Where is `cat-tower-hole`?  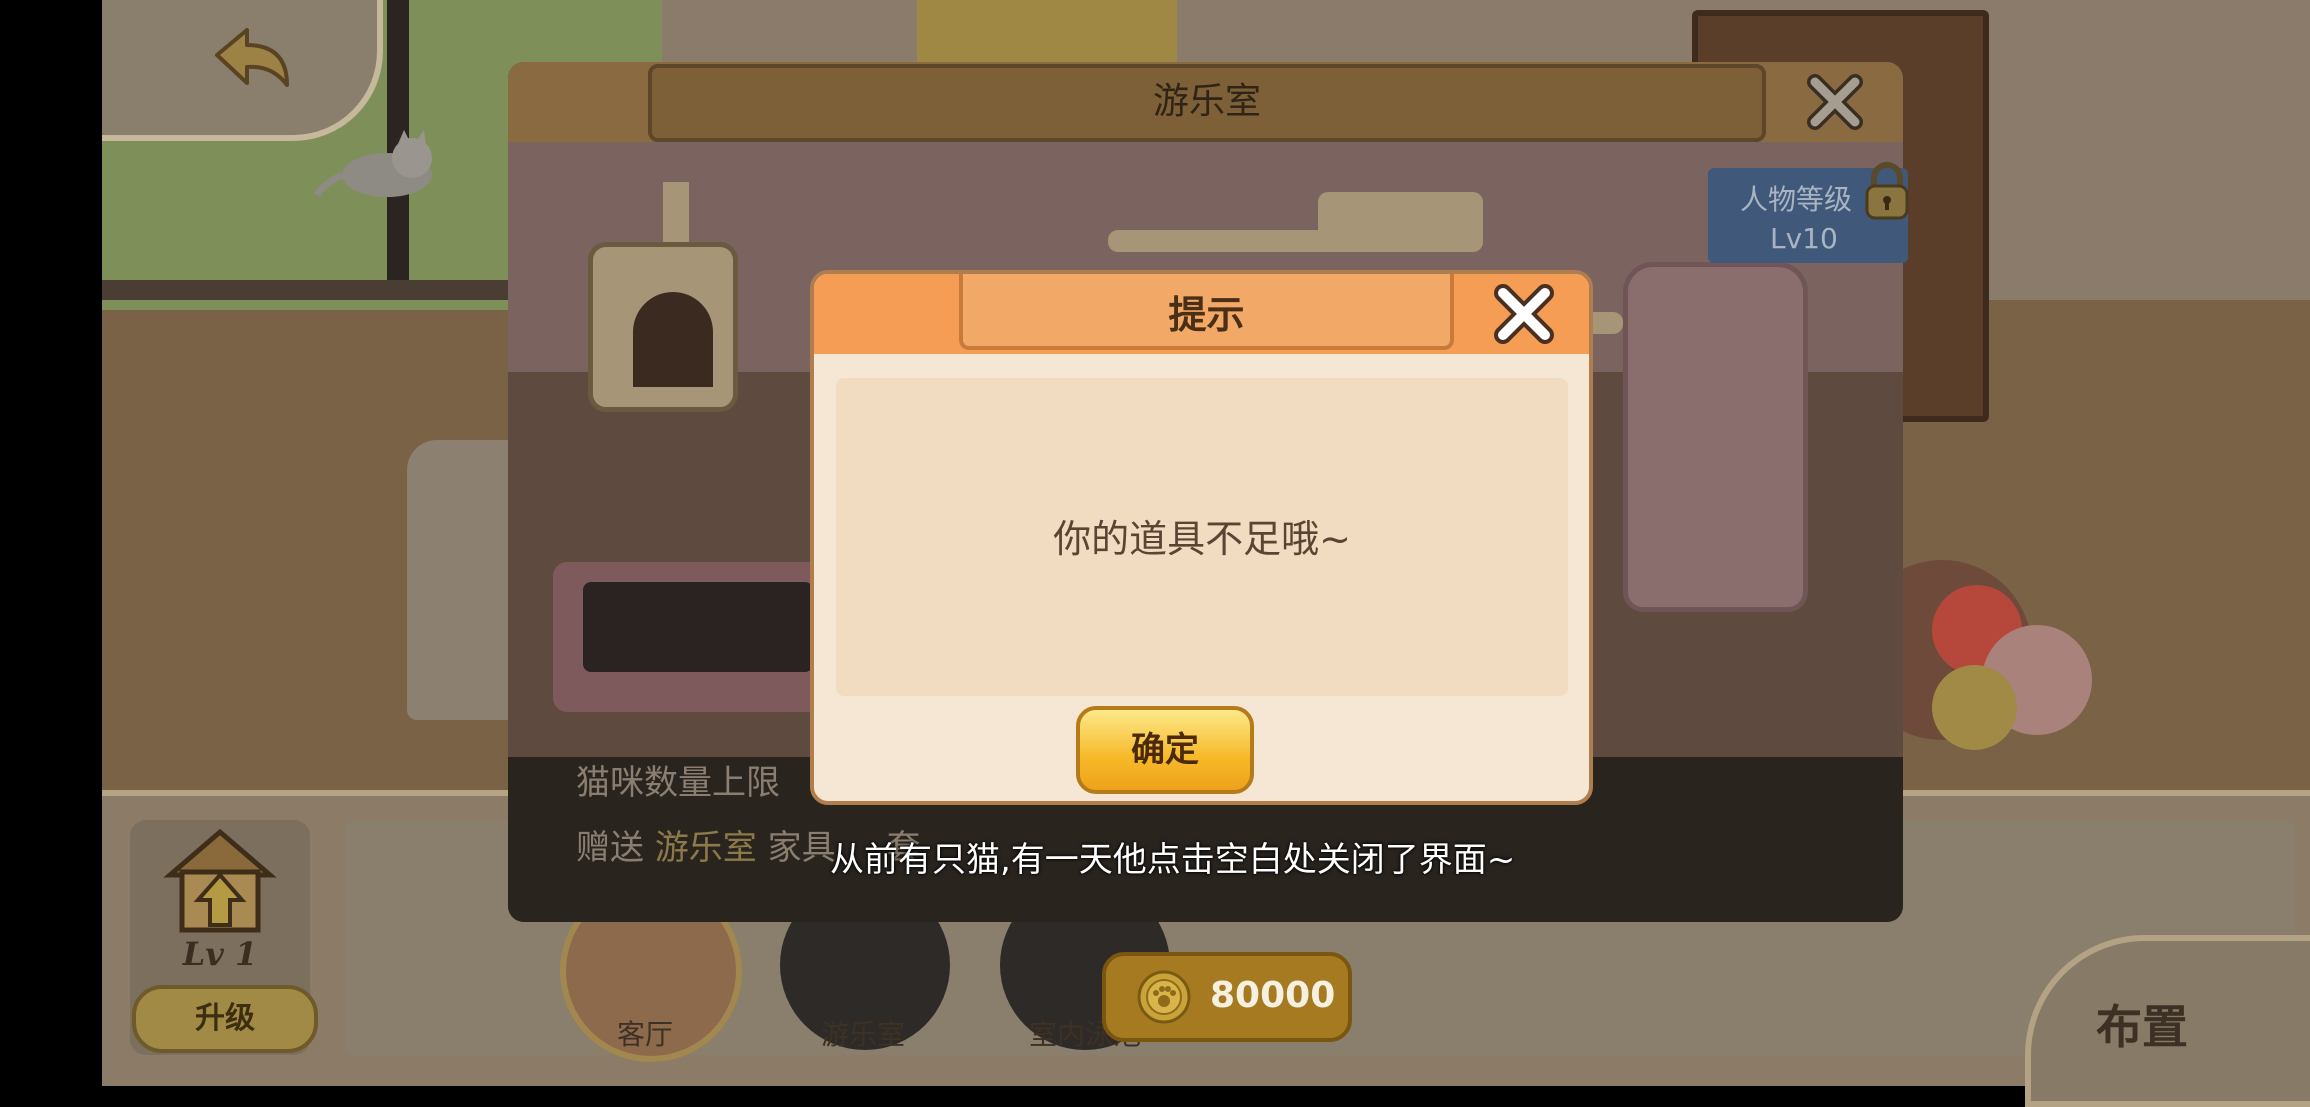
cat-tower-hole is located at coordinates (673, 339).